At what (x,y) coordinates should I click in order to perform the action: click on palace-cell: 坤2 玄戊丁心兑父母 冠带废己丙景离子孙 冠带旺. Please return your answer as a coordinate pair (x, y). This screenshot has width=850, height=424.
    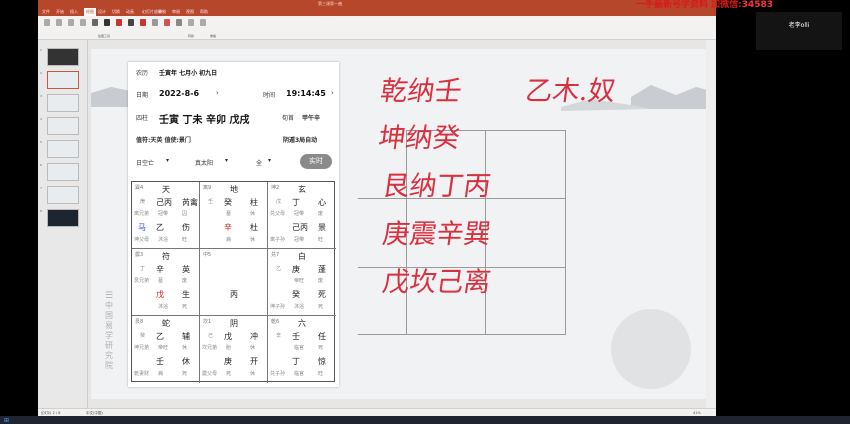
    Looking at the image, I should click on (302, 215).